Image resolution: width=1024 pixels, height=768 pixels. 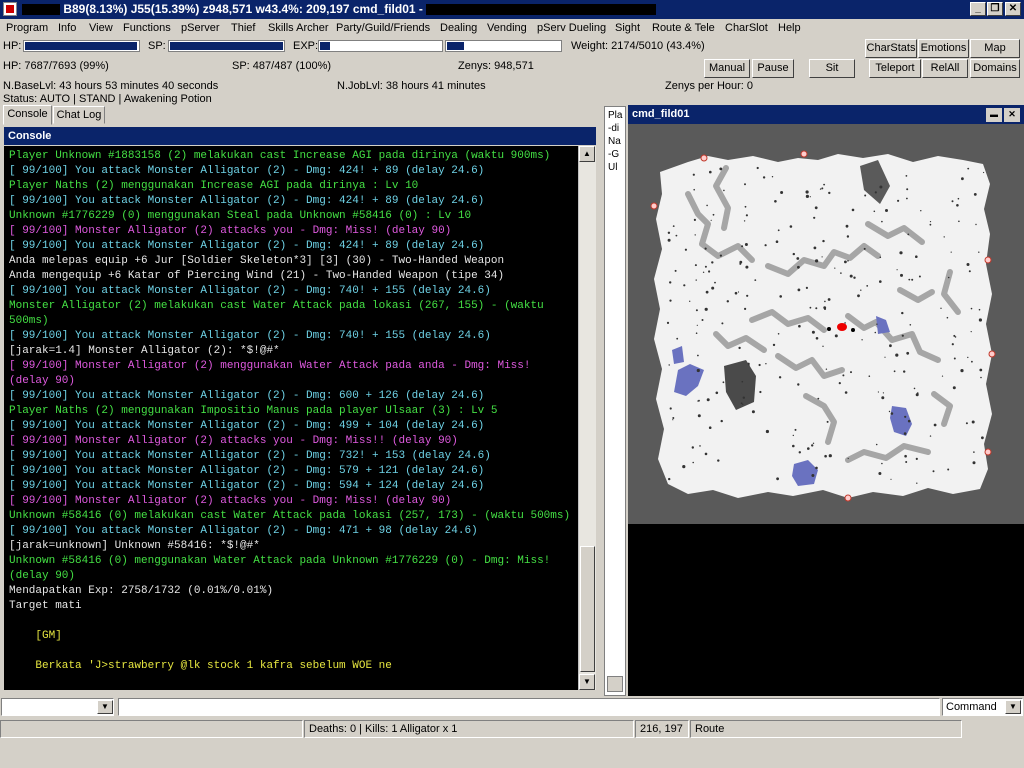 I want to click on menu-program: Program, so click(x=27, y=28).